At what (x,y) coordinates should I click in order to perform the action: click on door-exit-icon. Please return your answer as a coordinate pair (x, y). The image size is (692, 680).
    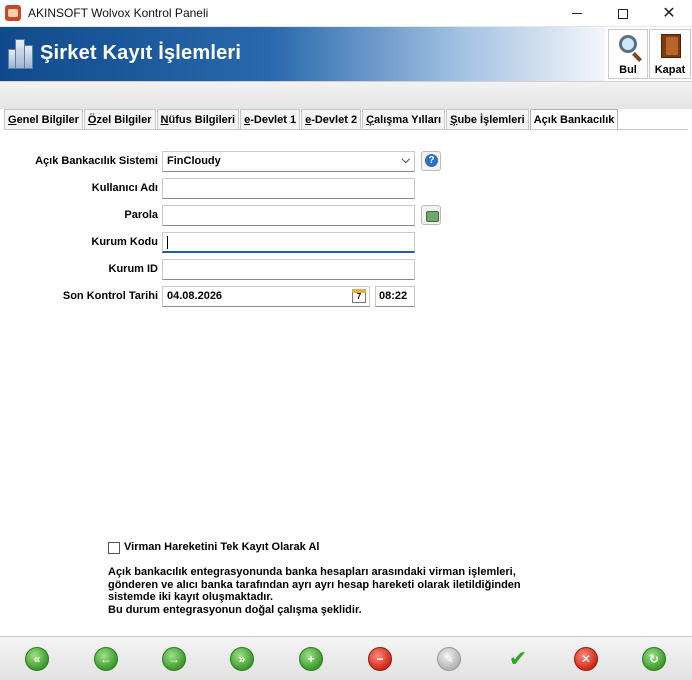
    Looking at the image, I should click on (671, 46).